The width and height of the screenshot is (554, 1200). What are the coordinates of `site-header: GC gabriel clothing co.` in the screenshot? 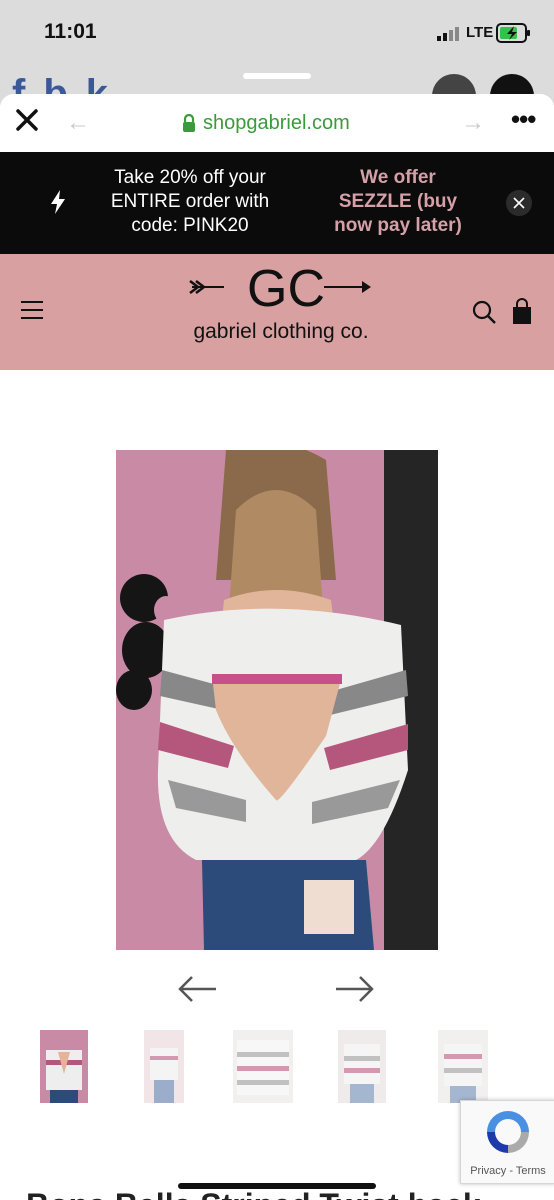 It's located at (277, 312).